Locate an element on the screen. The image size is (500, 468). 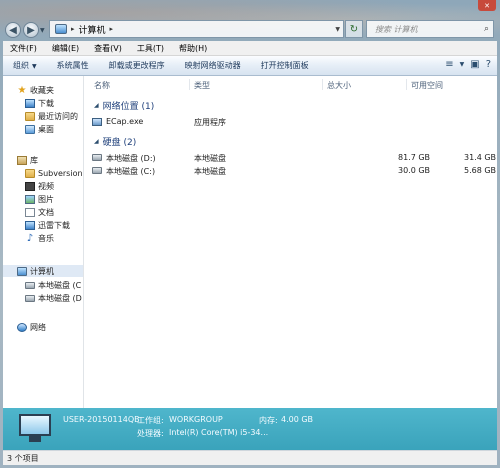
nav-favorites: ★ 收藏夹 is located at coordinates (35, 90).